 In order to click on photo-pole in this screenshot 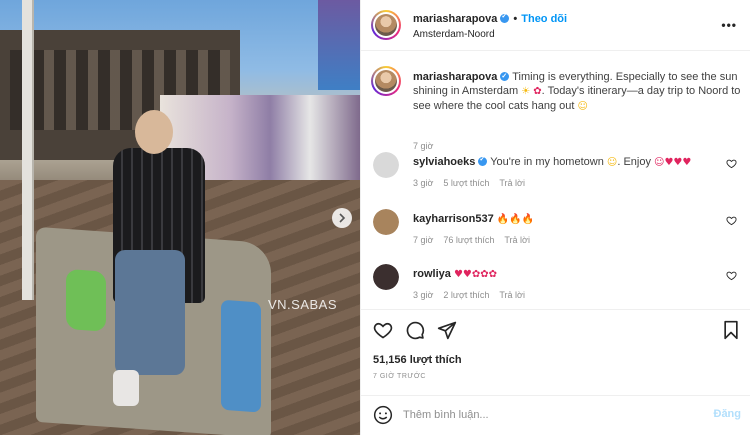, I will do `click(28, 150)`.